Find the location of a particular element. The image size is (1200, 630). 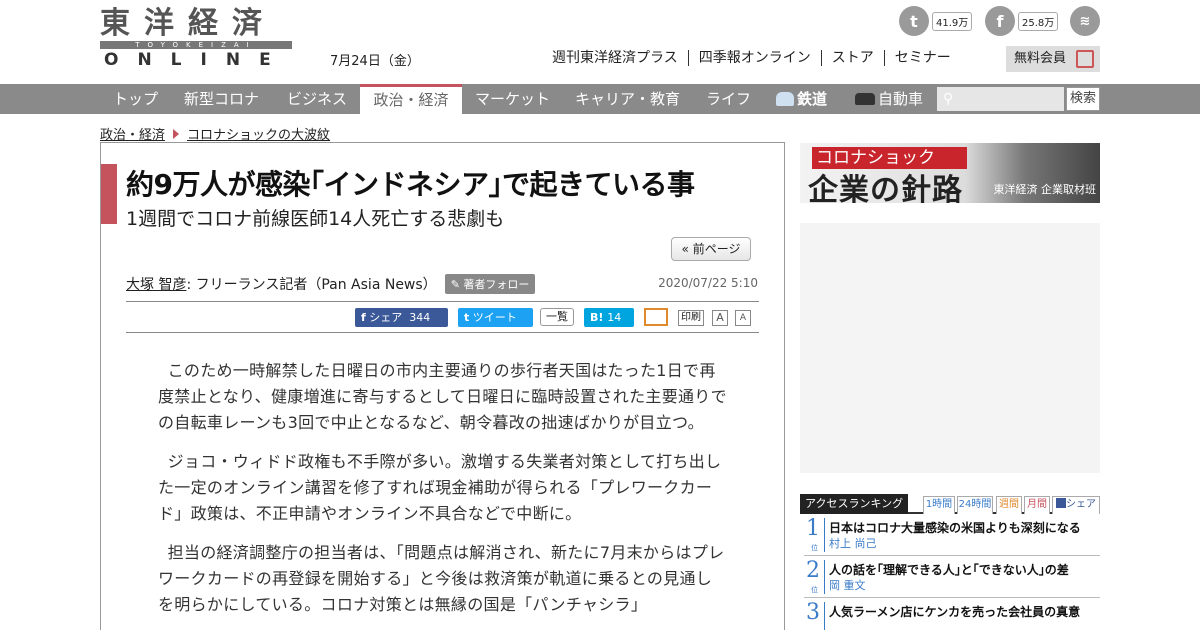

tweet-list-button: 一覧 is located at coordinates (557, 317).